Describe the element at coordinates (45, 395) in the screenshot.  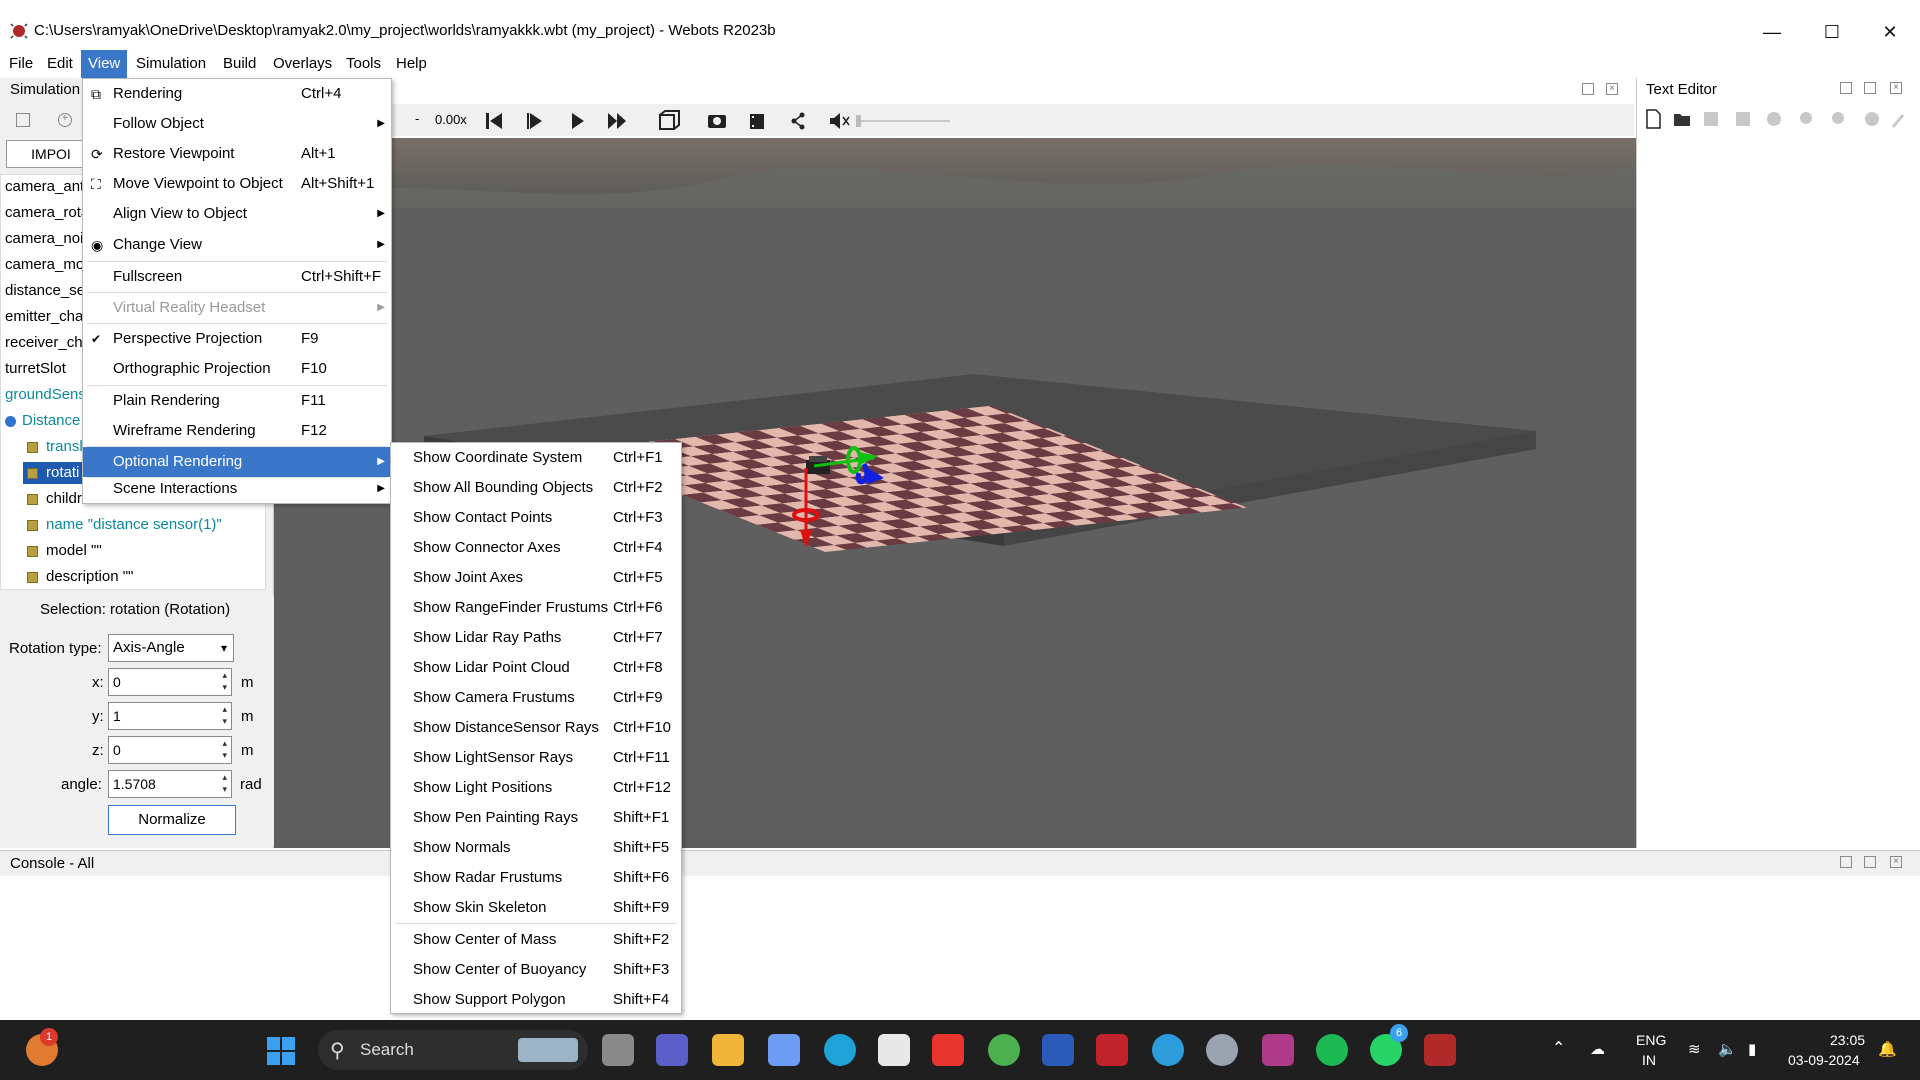
I see `tree-node: groundSens` at that location.